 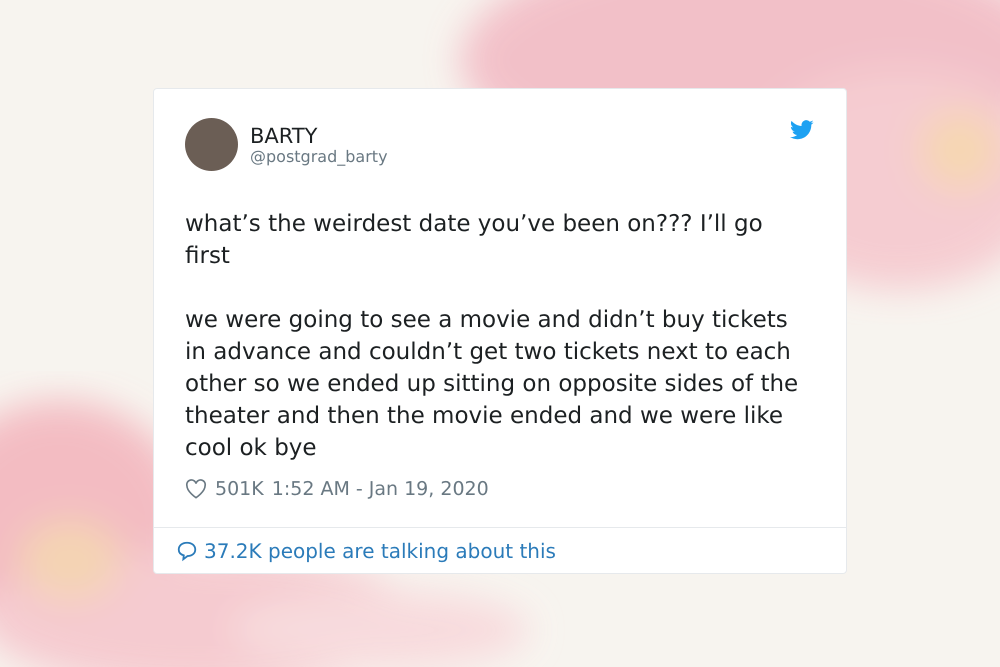 I want to click on like-count: 501K, so click(x=239, y=489).